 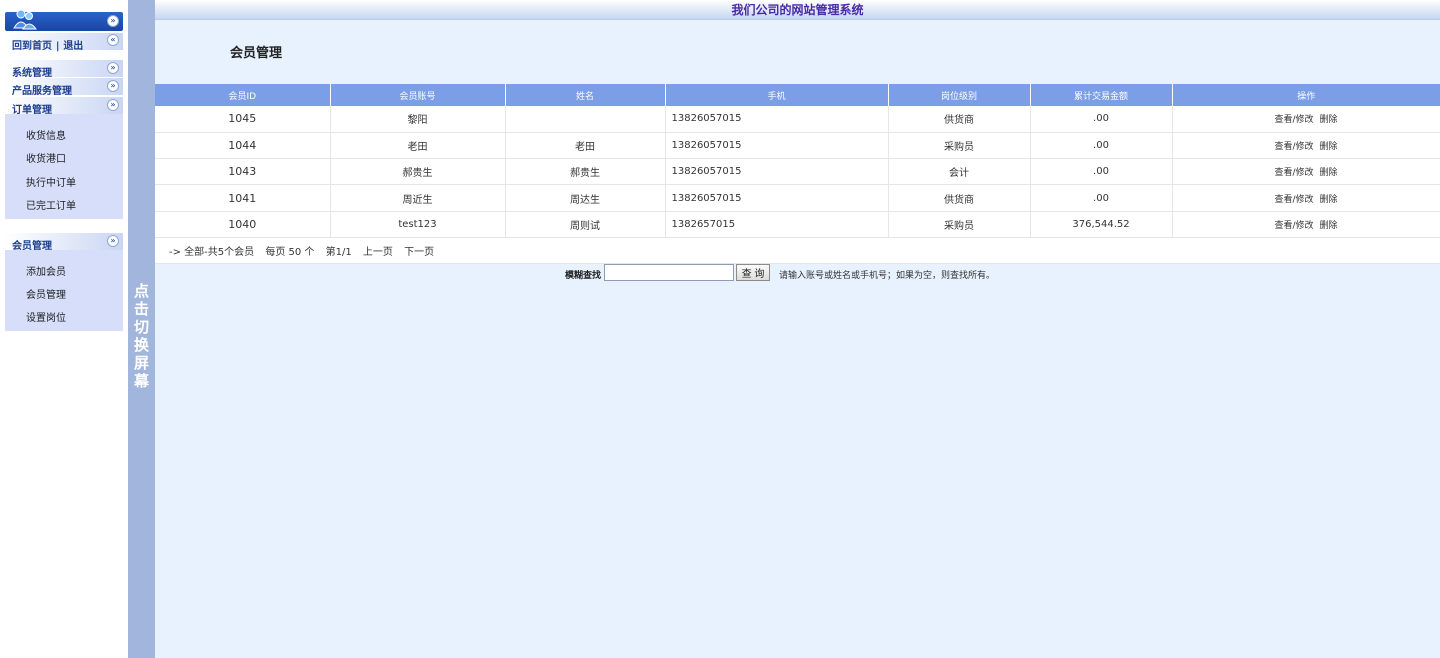 What do you see at coordinates (1101, 224) in the screenshot?
I see `cell-amount: 376,544.52` at bounding box center [1101, 224].